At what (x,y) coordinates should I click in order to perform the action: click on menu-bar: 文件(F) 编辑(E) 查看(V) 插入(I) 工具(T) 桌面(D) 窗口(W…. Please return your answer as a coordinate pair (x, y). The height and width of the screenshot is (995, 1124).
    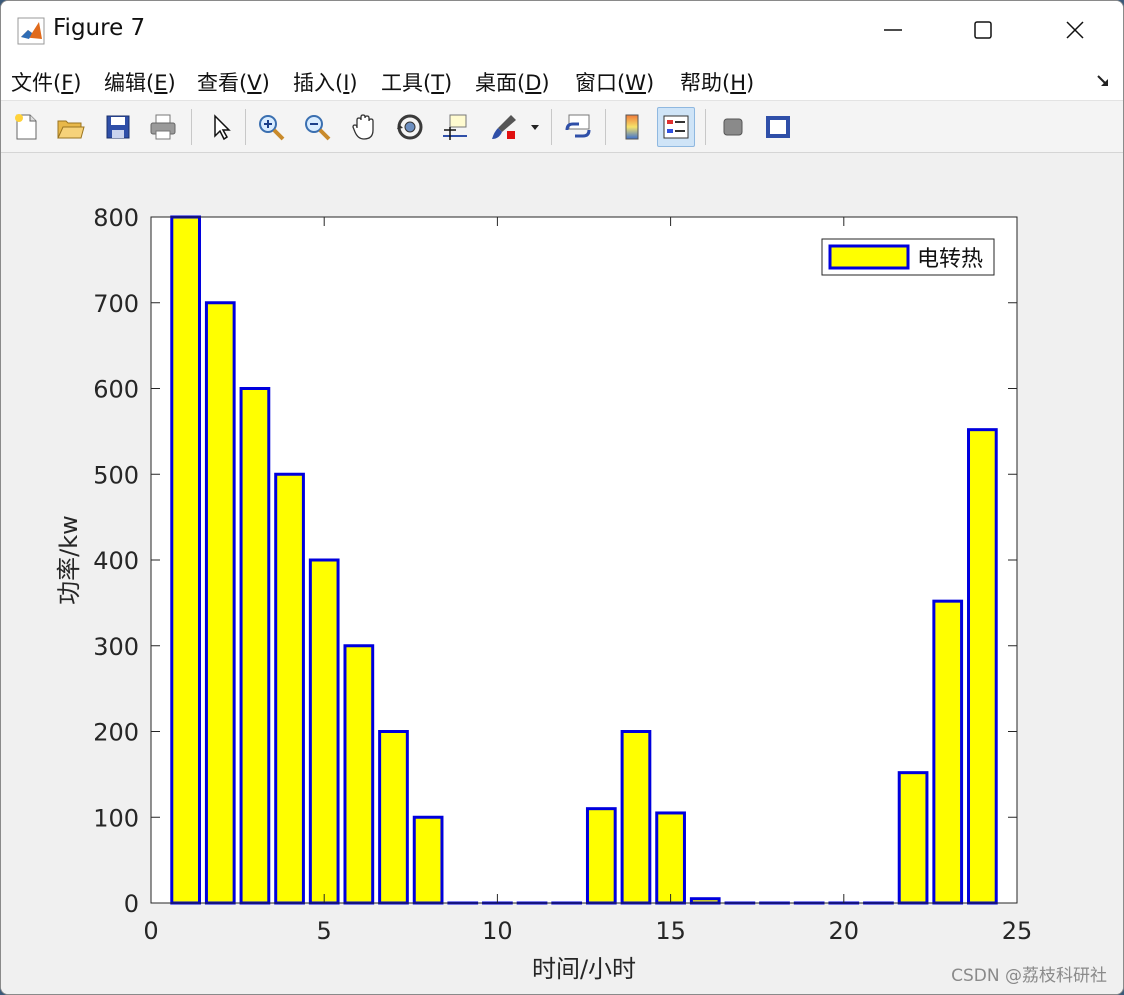
    Looking at the image, I should click on (562, 80).